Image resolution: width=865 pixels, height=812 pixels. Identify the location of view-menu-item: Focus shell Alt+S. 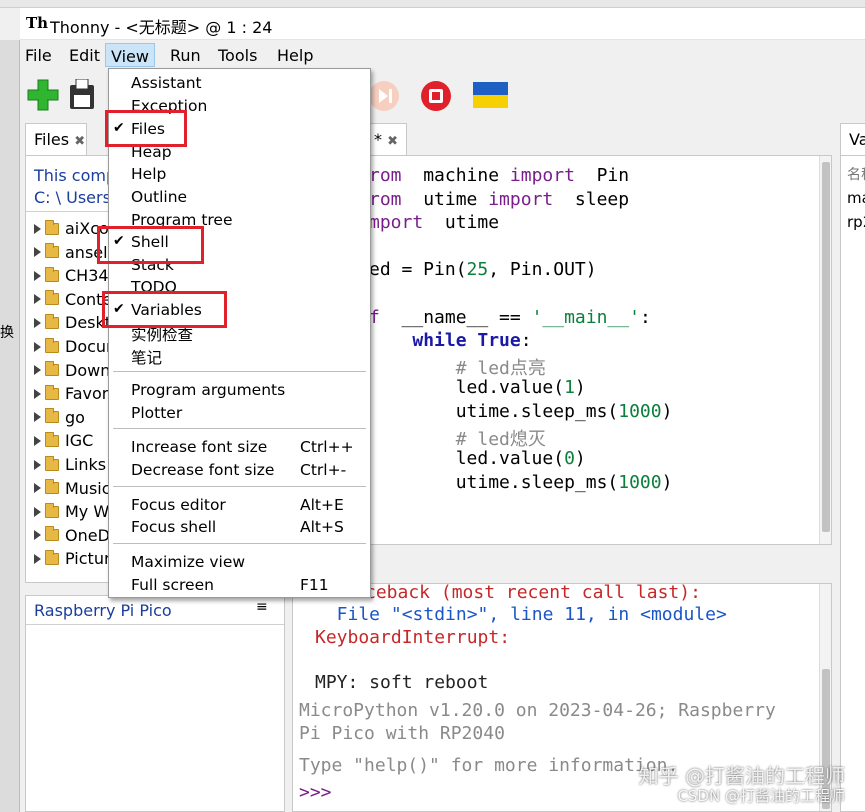
(239, 528).